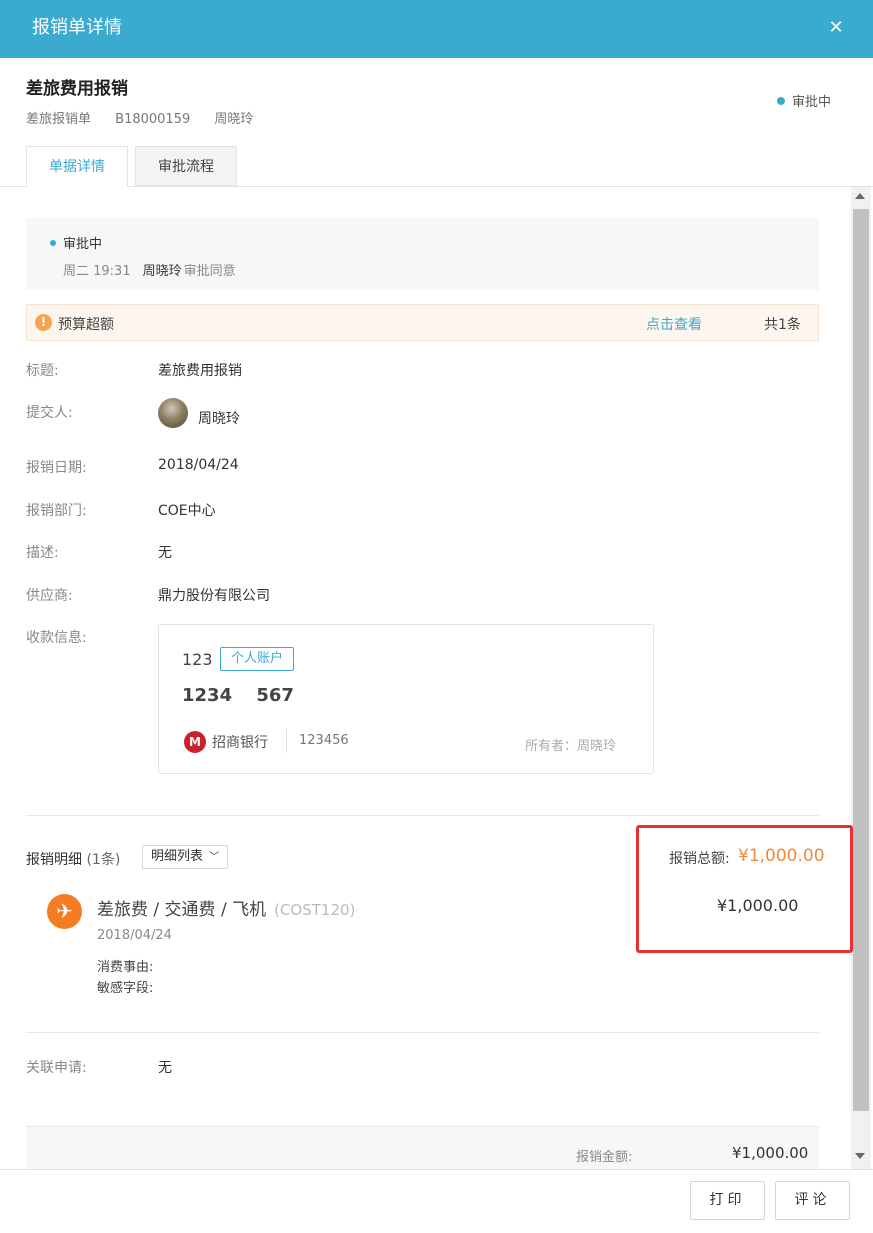  I want to click on field-value-department: COE中心, so click(187, 511).